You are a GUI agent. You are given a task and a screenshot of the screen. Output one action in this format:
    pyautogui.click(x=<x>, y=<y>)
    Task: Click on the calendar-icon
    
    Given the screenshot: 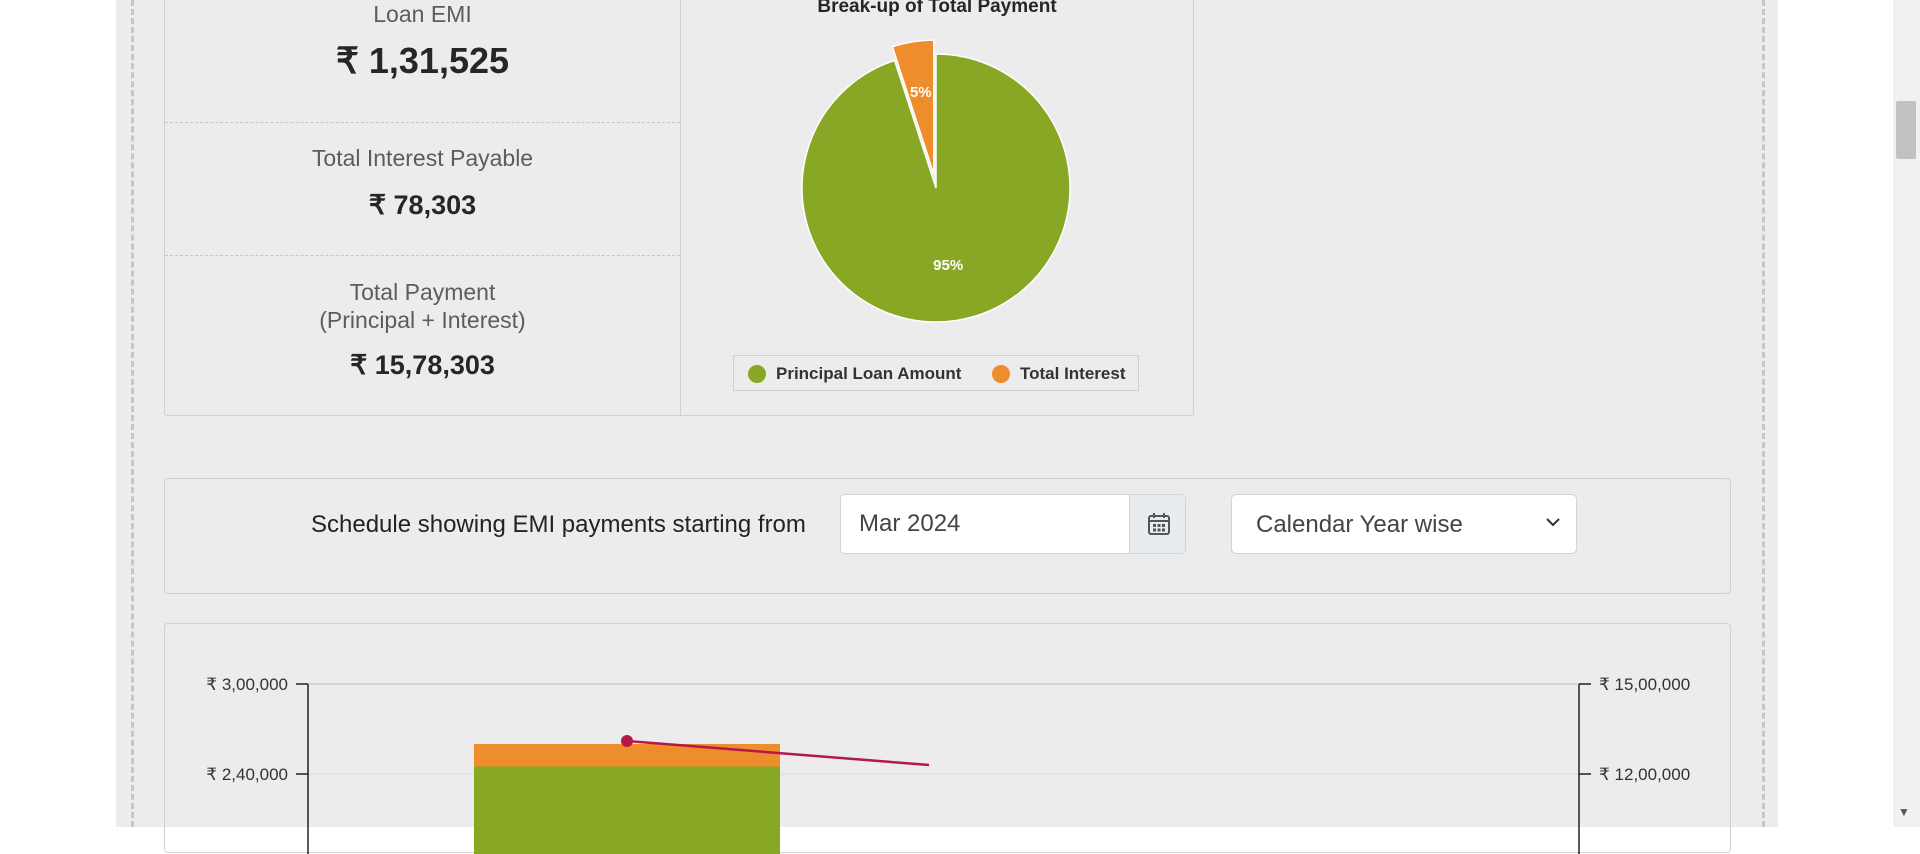 What is the action you would take?
    pyautogui.click(x=1159, y=524)
    